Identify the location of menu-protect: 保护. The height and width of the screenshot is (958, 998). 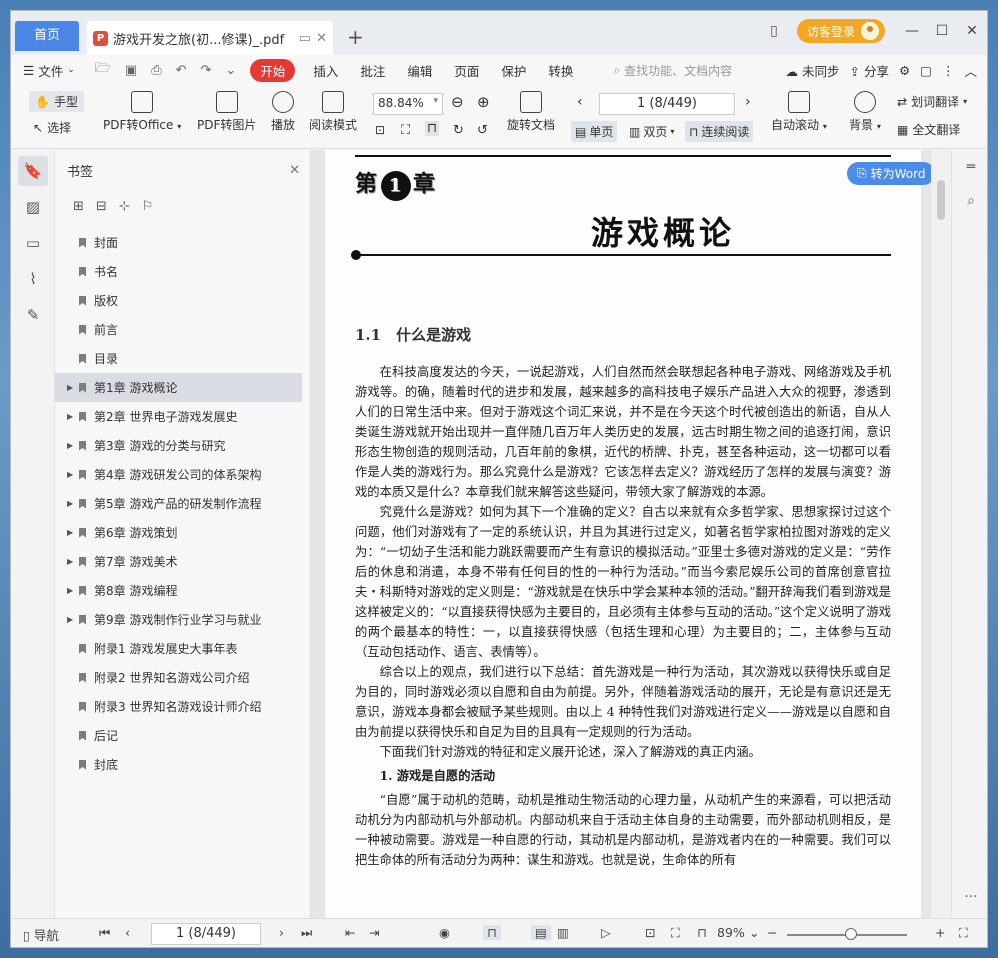
(513, 70).